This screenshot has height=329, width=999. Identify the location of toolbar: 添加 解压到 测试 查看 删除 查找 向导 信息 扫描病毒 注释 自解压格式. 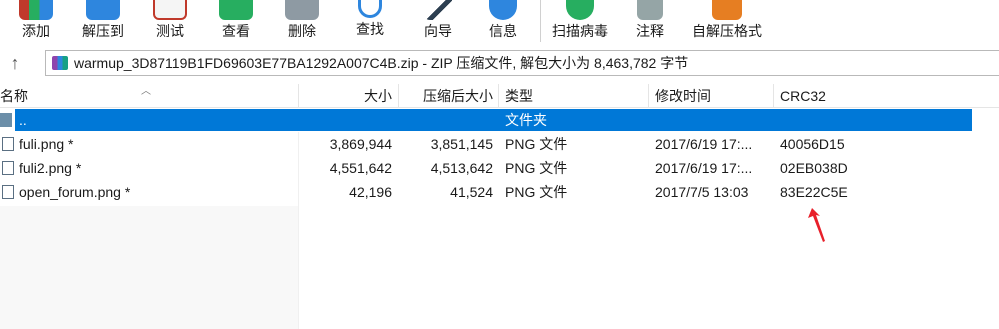
(499, 22).